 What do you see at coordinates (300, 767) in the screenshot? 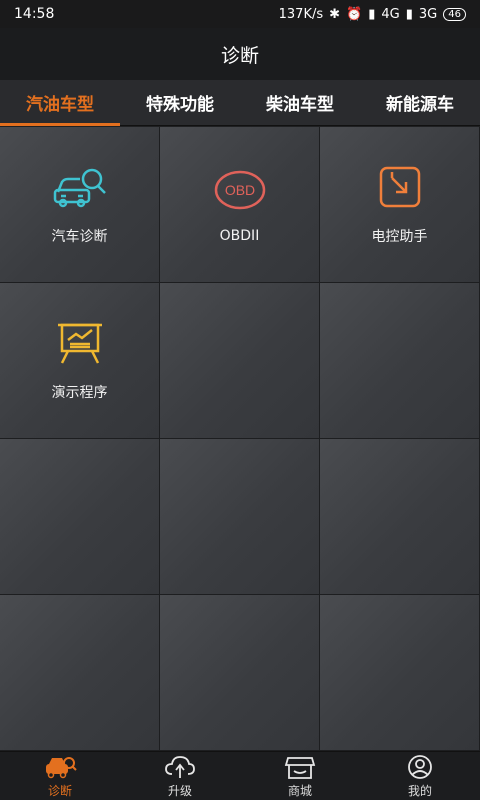
I see `shop-icon` at bounding box center [300, 767].